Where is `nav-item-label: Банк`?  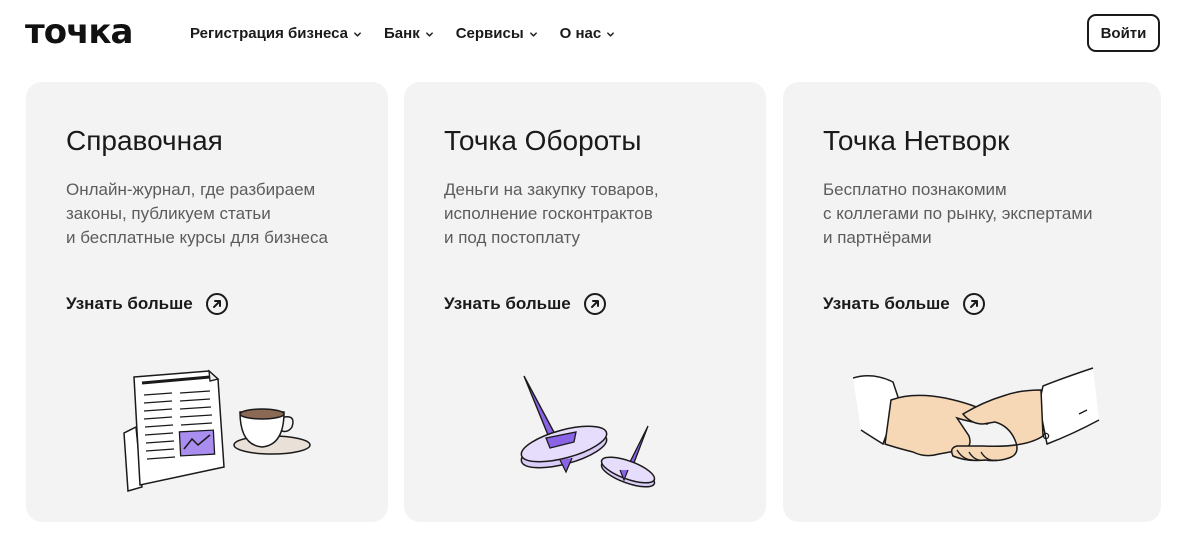 nav-item-label: Банк is located at coordinates (402, 33).